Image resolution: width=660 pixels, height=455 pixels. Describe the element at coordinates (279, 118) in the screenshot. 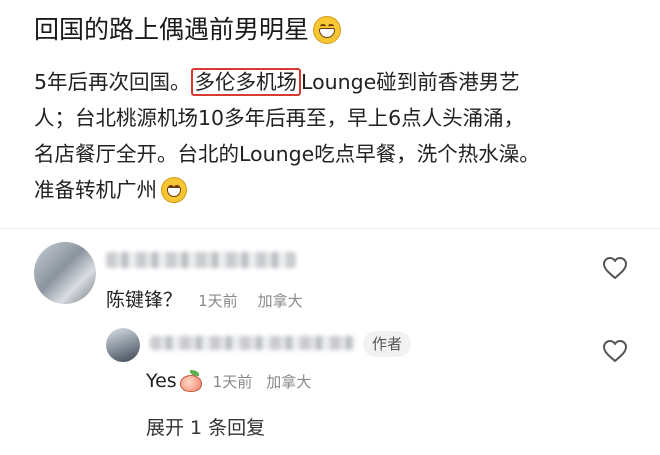

I see `post-body-line-2: 人；台北桃源机场10多年后再至，早上6点人头涌涌，` at that location.